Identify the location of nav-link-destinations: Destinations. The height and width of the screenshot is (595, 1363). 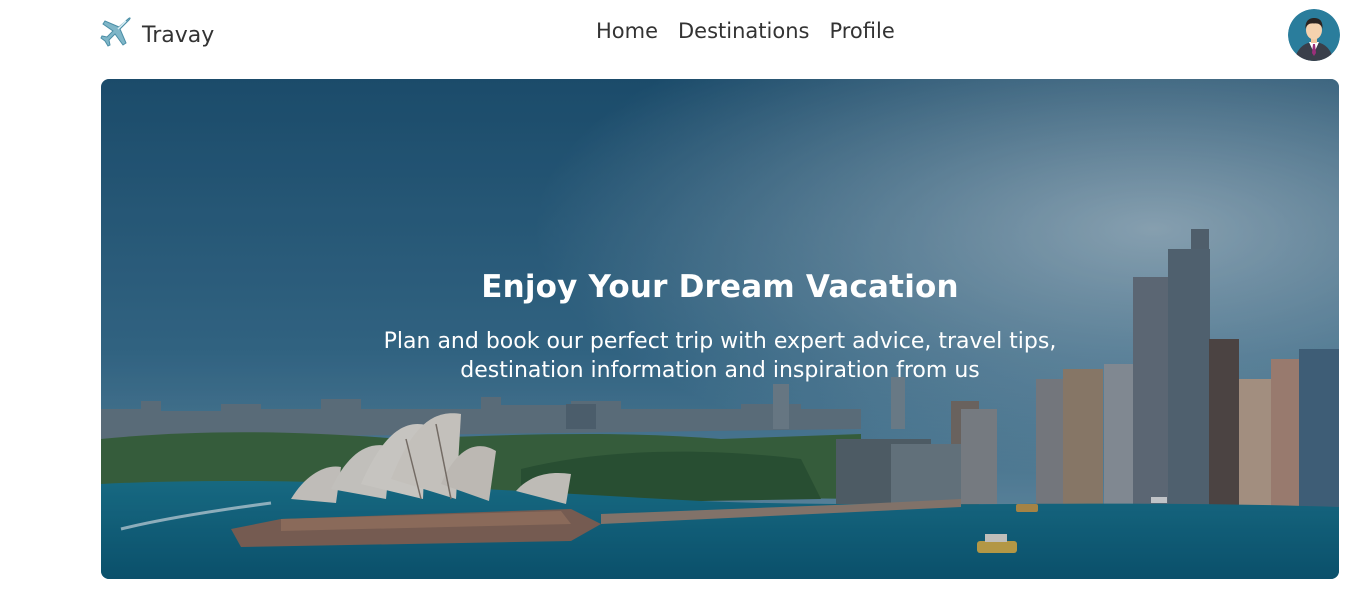
(743, 31).